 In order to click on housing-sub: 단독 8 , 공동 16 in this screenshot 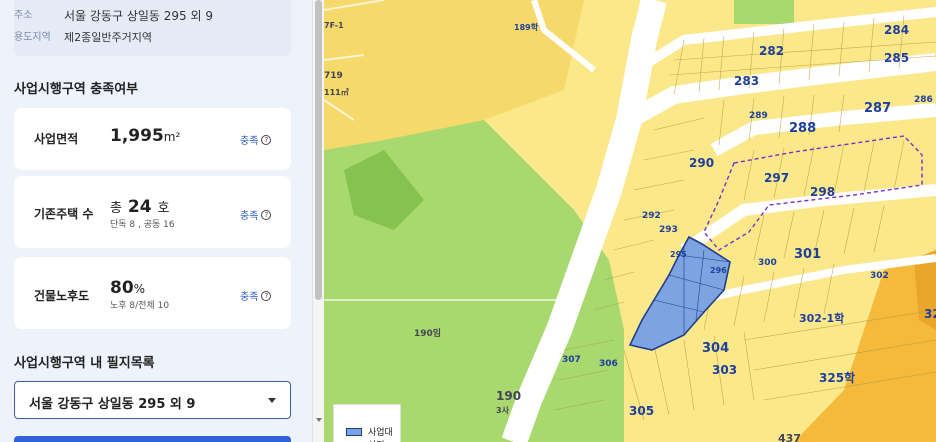, I will do `click(142, 225)`.